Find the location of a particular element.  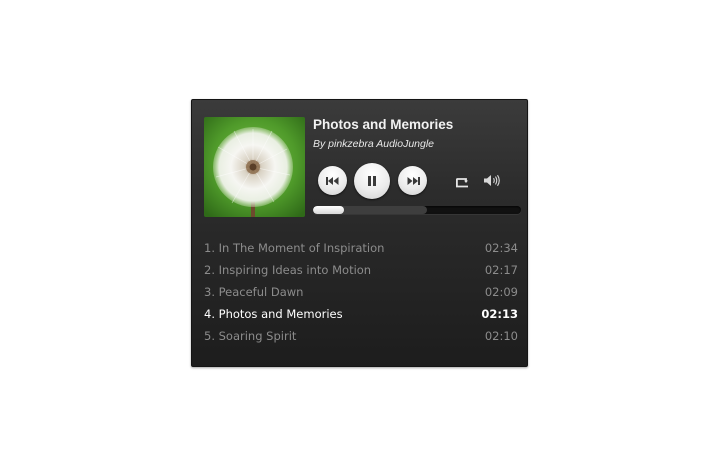

track-artist: By pinkzebra AudioJungle is located at coordinates (374, 144).